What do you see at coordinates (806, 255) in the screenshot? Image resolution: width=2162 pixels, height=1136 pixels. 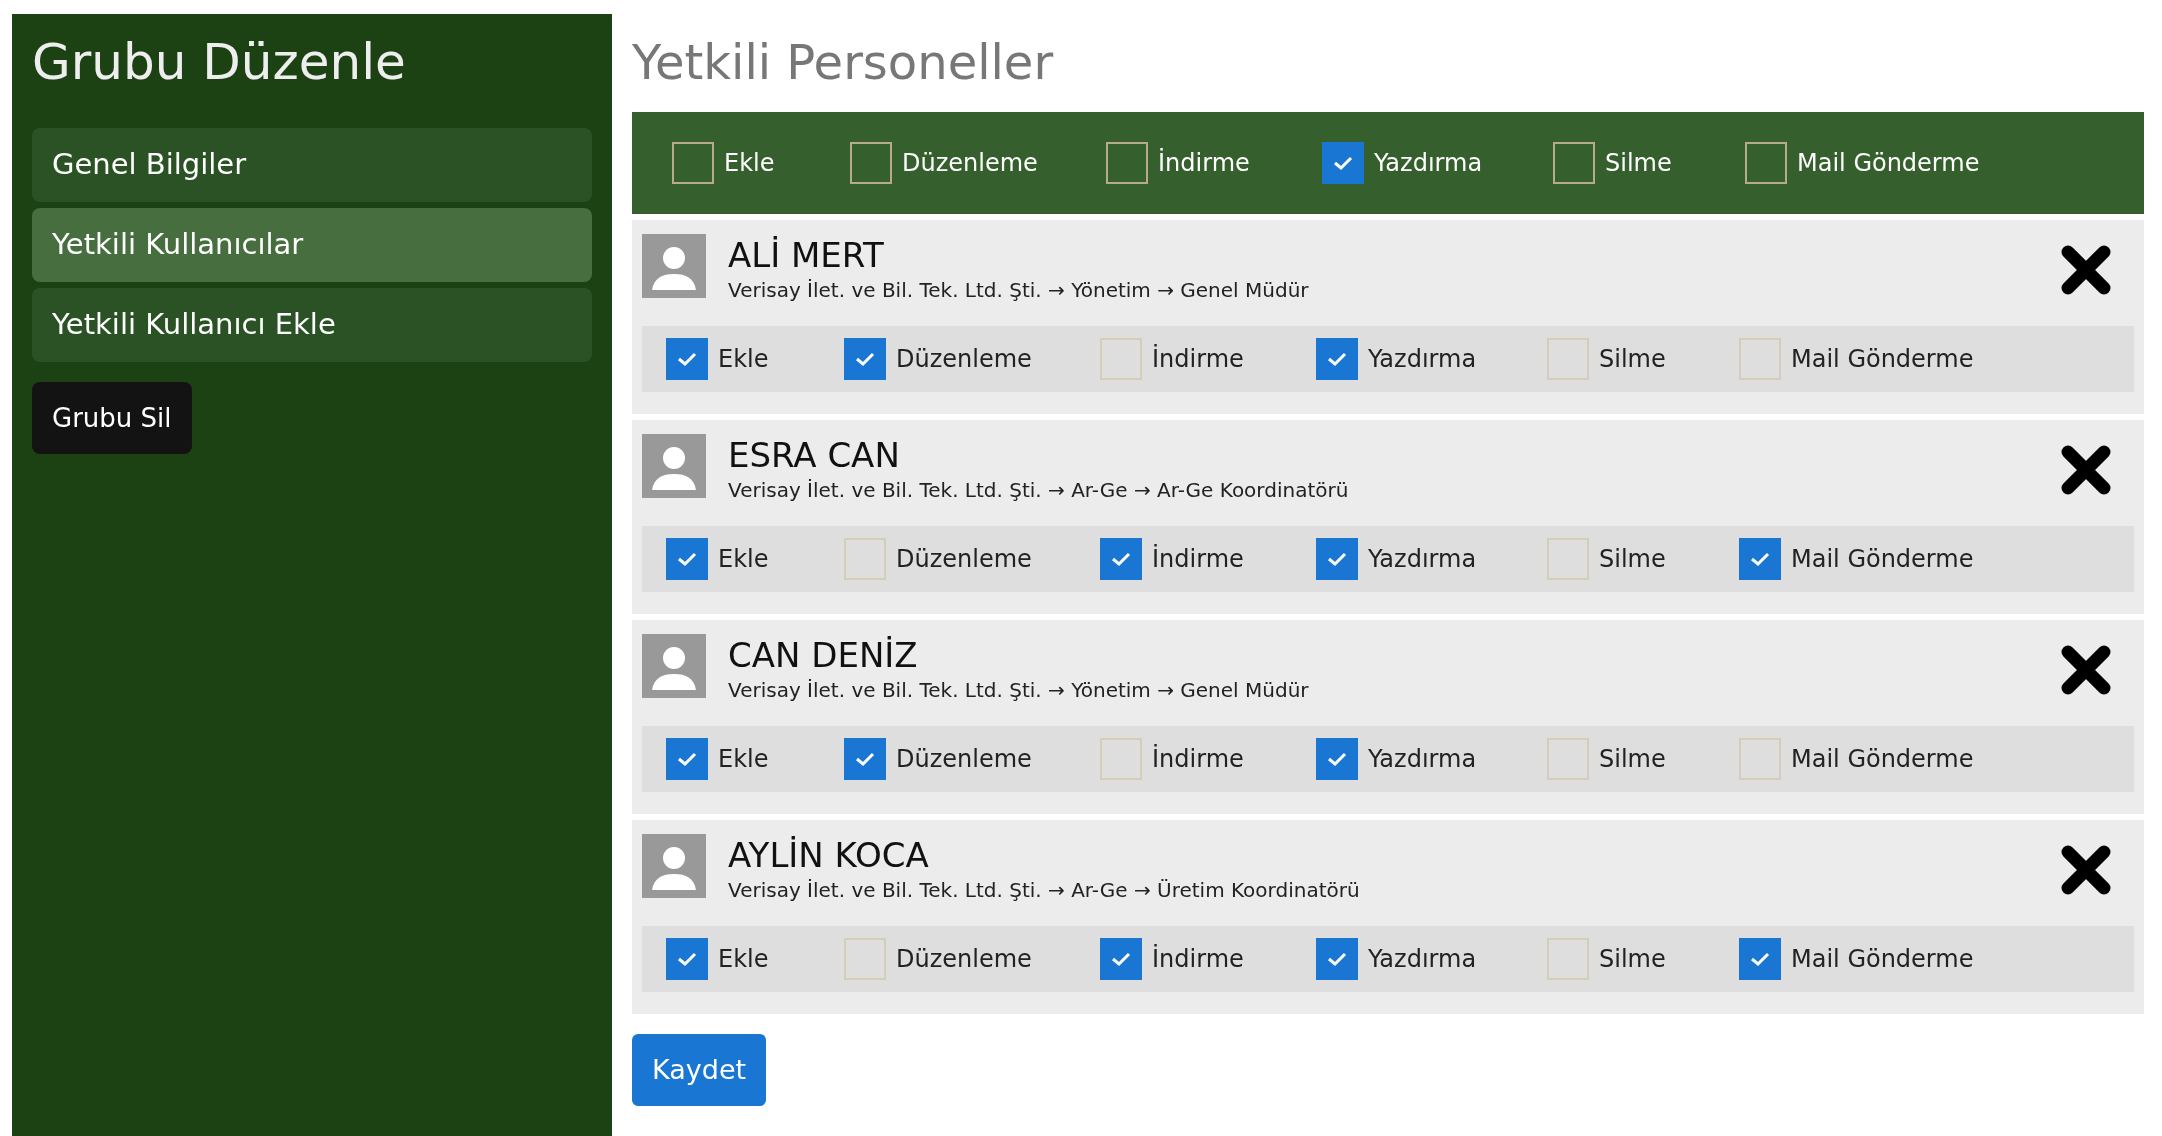 I see `user-name: ALİ MERT` at bounding box center [806, 255].